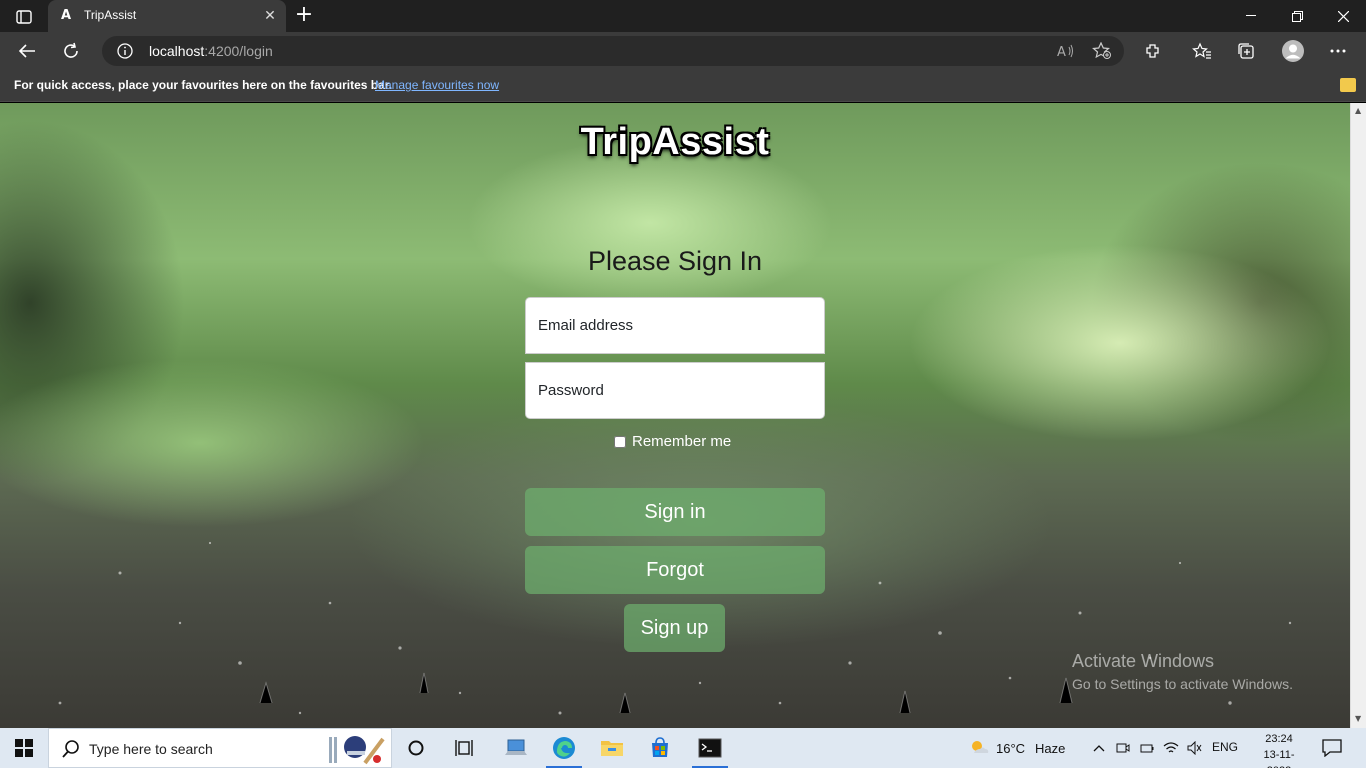 This screenshot has height=768, width=1366. What do you see at coordinates (1358, 415) in the screenshot?
I see `page-scrollbar: ▲ ▼` at bounding box center [1358, 415].